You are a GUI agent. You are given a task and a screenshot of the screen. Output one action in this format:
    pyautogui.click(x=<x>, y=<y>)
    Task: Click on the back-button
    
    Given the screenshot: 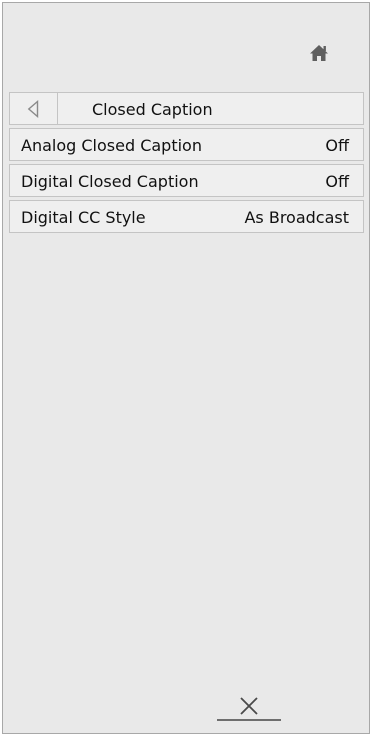 What is the action you would take?
    pyautogui.click(x=34, y=108)
    